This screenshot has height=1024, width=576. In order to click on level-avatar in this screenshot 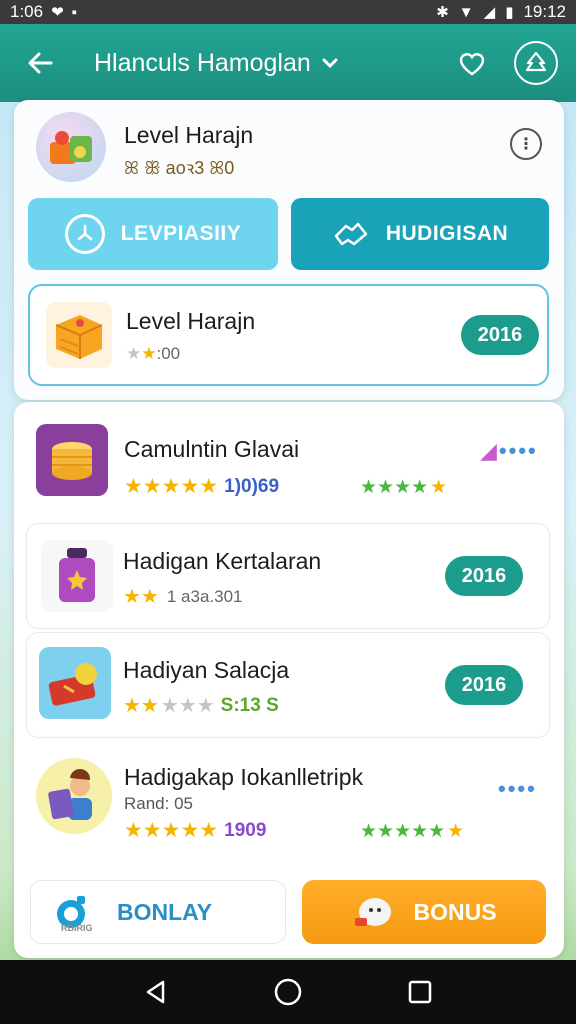, I will do `click(71, 147)`.